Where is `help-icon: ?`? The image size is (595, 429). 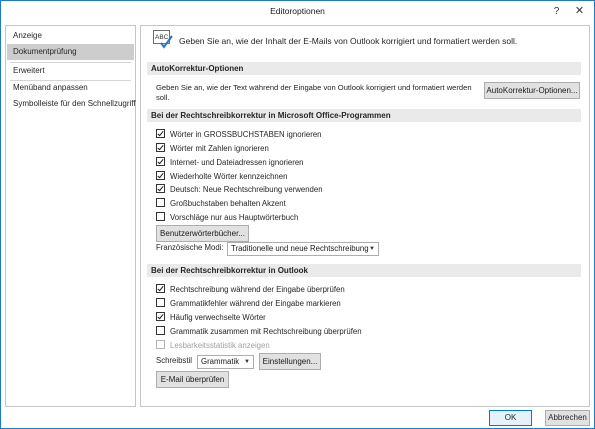 help-icon: ? is located at coordinates (556, 11).